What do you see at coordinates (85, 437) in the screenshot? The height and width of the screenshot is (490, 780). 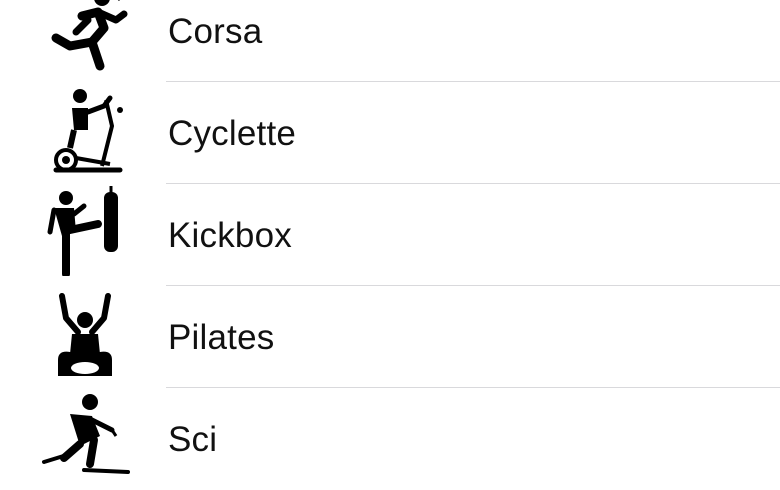 I see `skiing-icon` at bounding box center [85, 437].